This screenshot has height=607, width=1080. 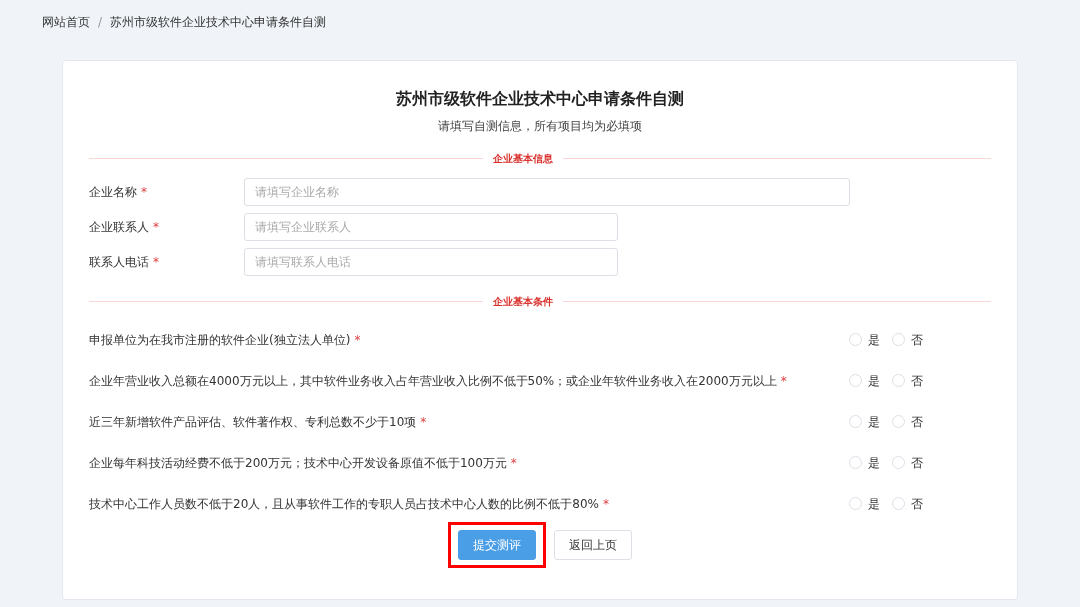 I want to click on section-heading: 企业基本条件, so click(x=523, y=302).